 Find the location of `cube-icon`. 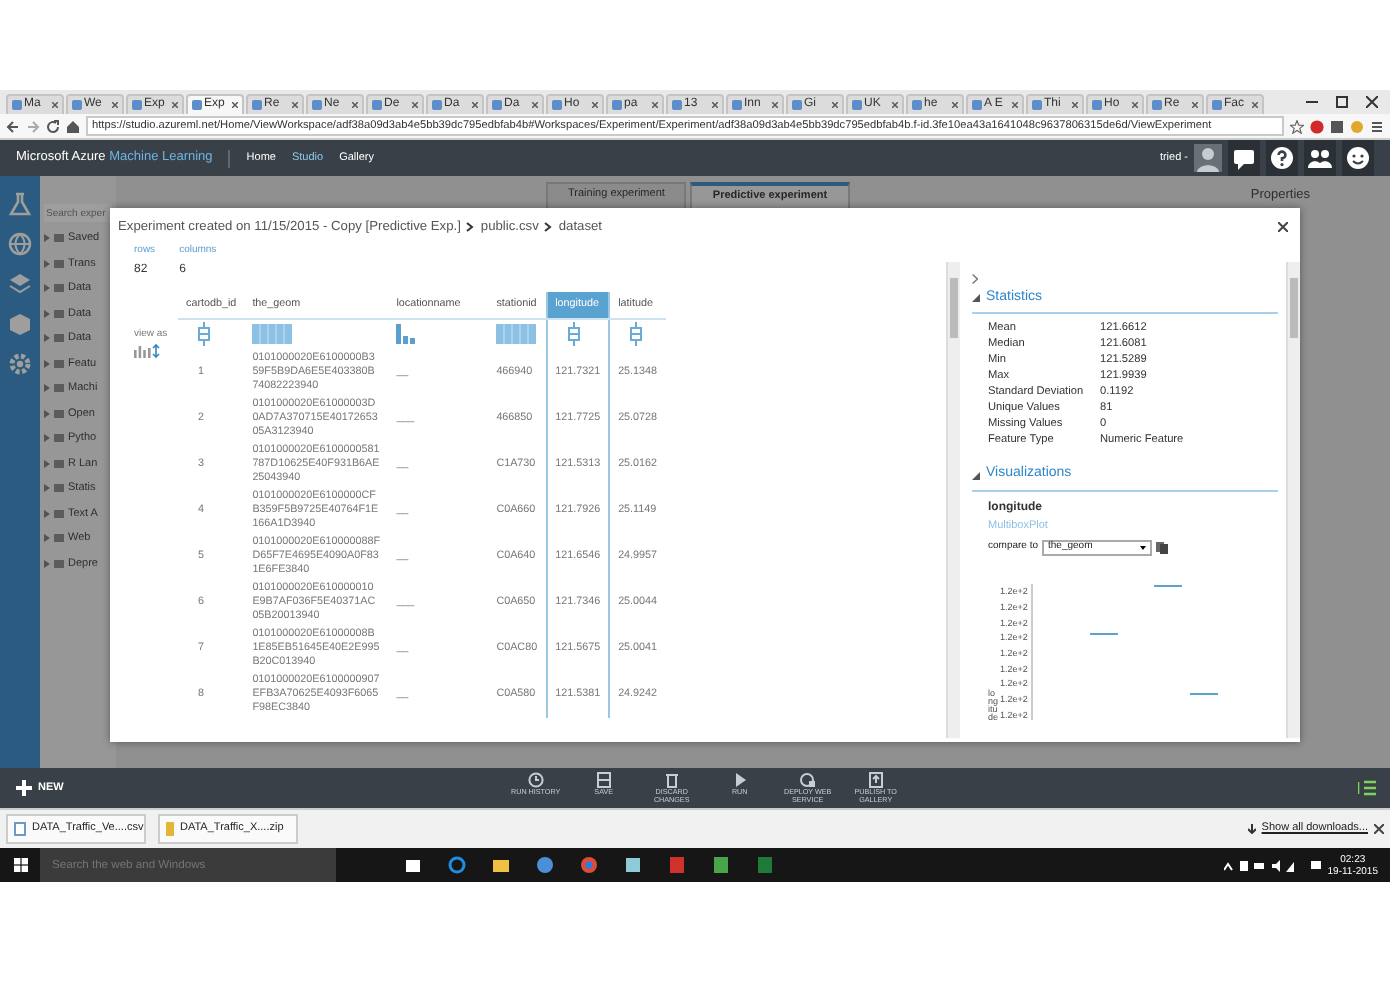

cube-icon is located at coordinates (20, 324).